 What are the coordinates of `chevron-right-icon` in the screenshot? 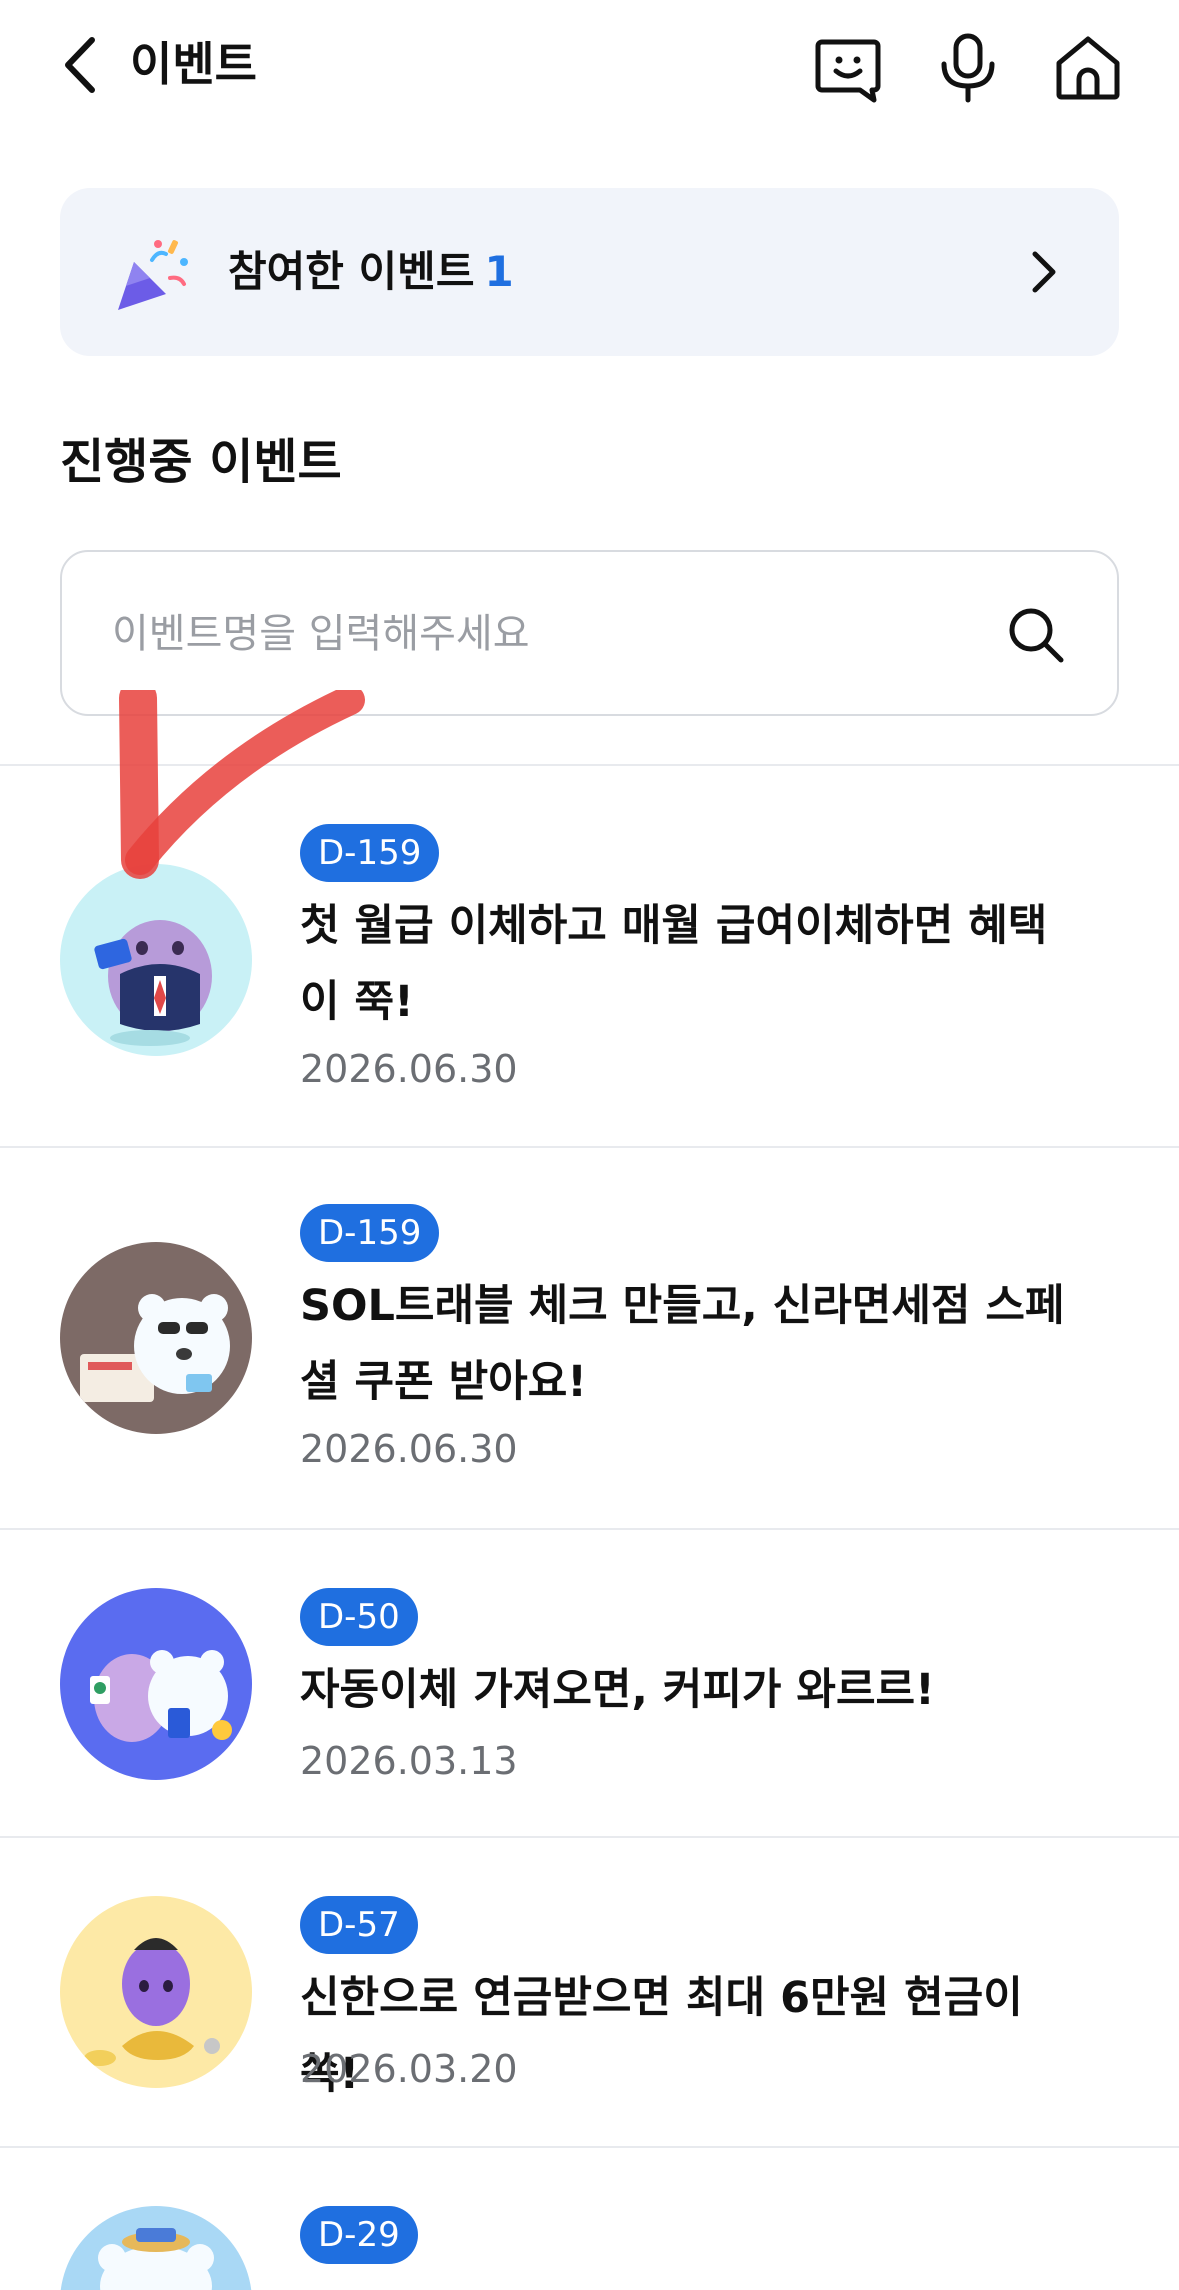 It's located at (1044, 272).